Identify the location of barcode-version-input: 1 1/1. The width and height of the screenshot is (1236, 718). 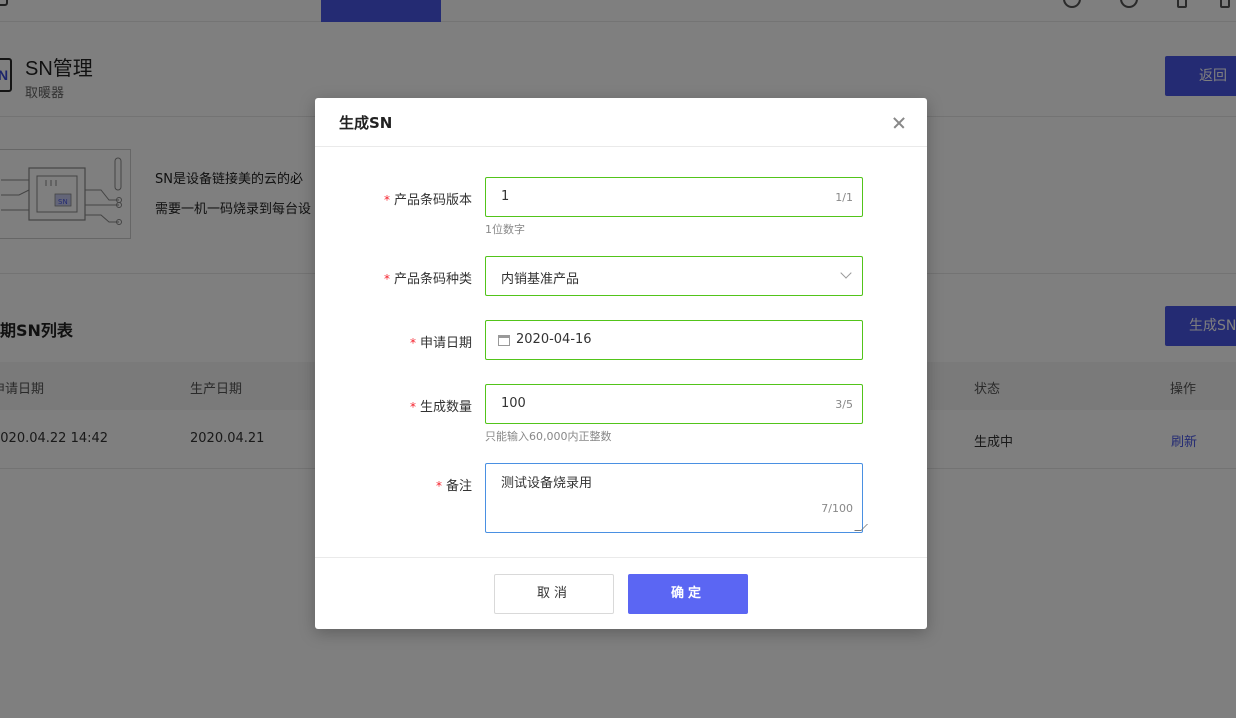
(674, 197).